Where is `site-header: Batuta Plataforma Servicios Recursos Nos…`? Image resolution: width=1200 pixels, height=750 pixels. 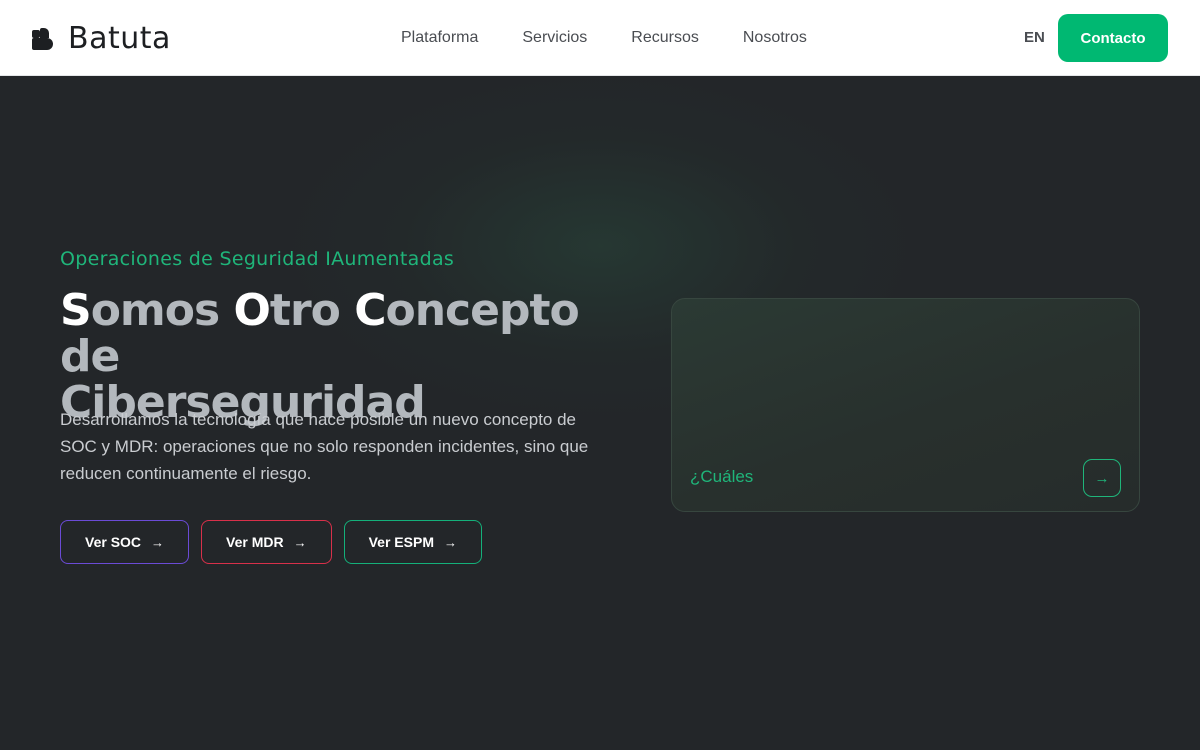
site-header: Batuta Plataforma Servicios Recursos Nos… is located at coordinates (600, 38).